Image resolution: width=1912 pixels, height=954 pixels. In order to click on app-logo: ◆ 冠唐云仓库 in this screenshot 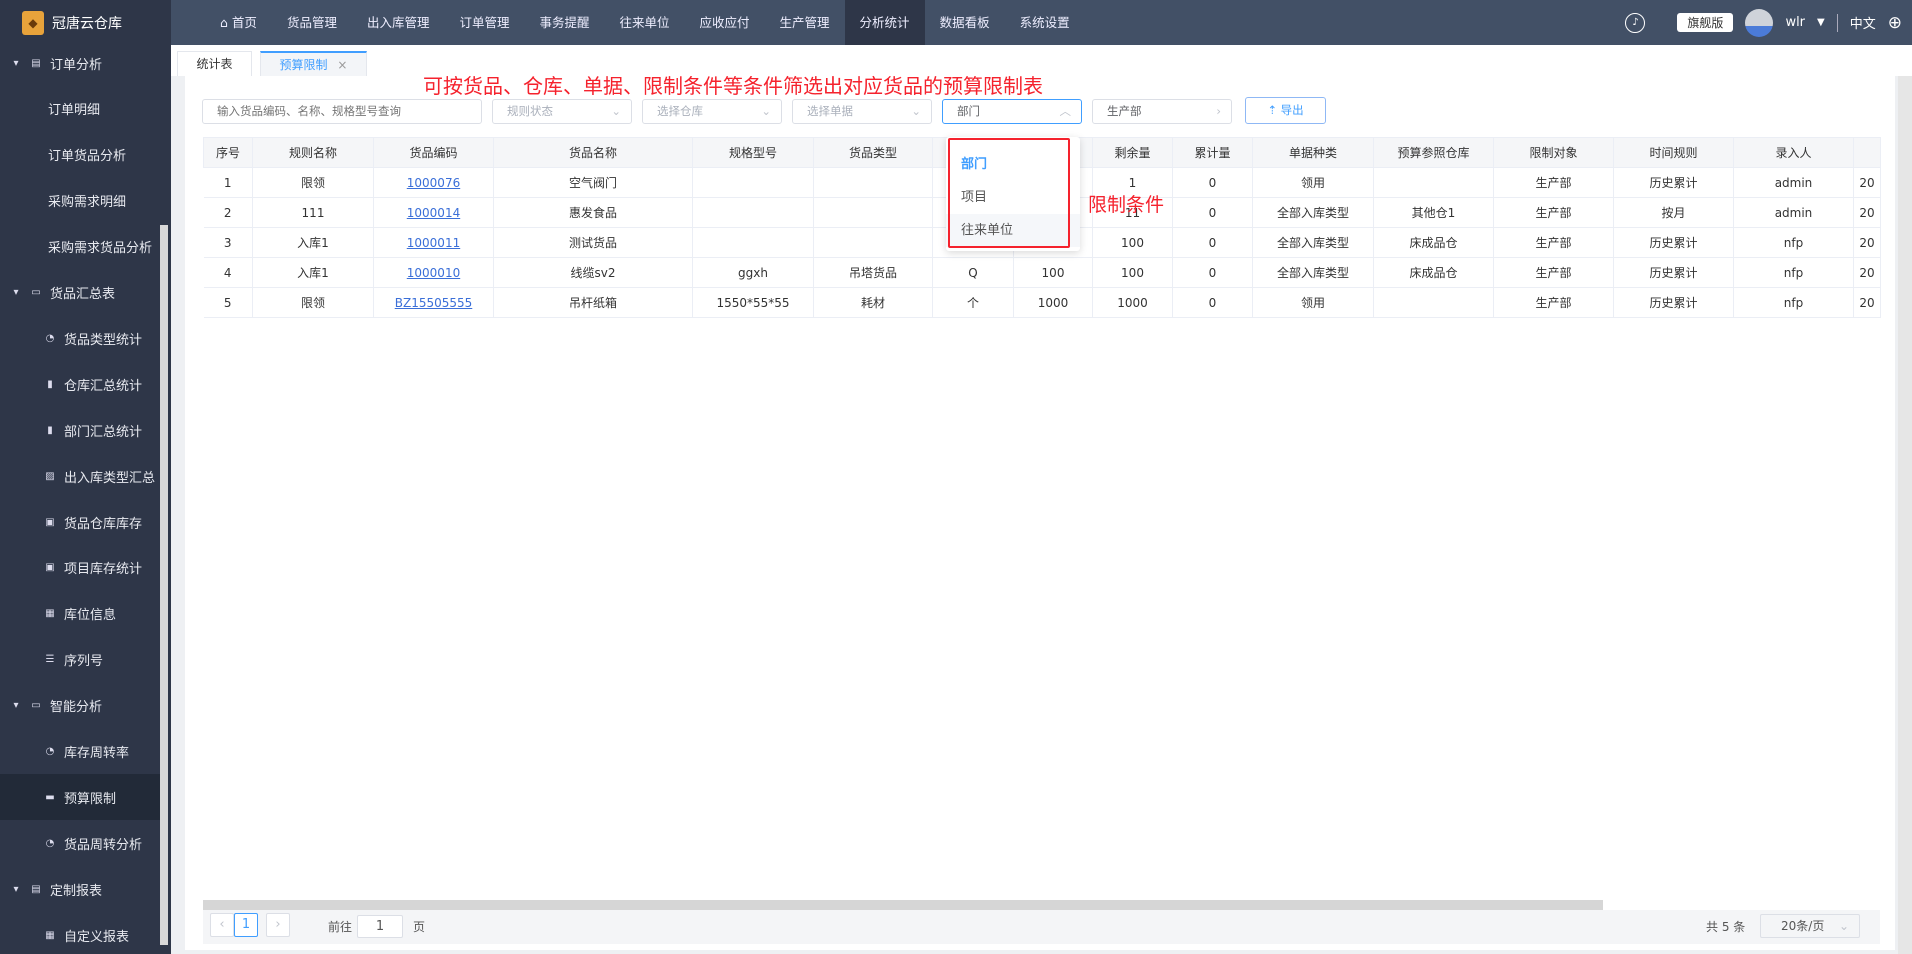, I will do `click(85, 22)`.